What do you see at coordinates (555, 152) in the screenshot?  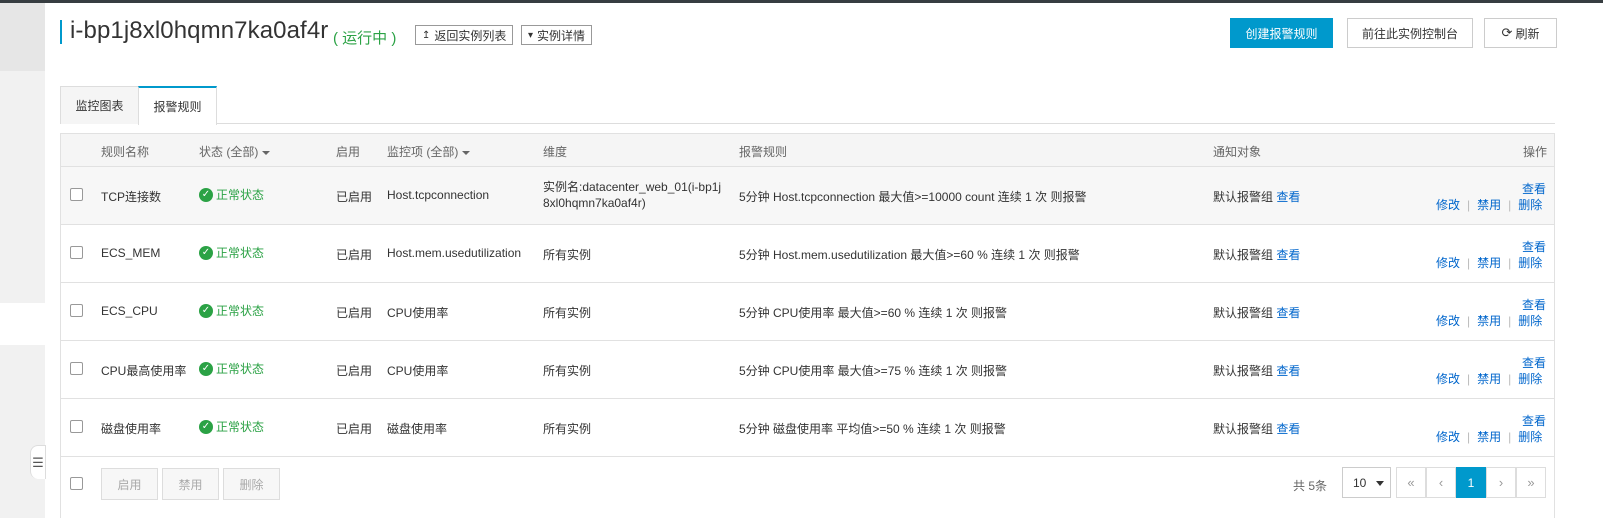 I see `col-dimension: 维度` at bounding box center [555, 152].